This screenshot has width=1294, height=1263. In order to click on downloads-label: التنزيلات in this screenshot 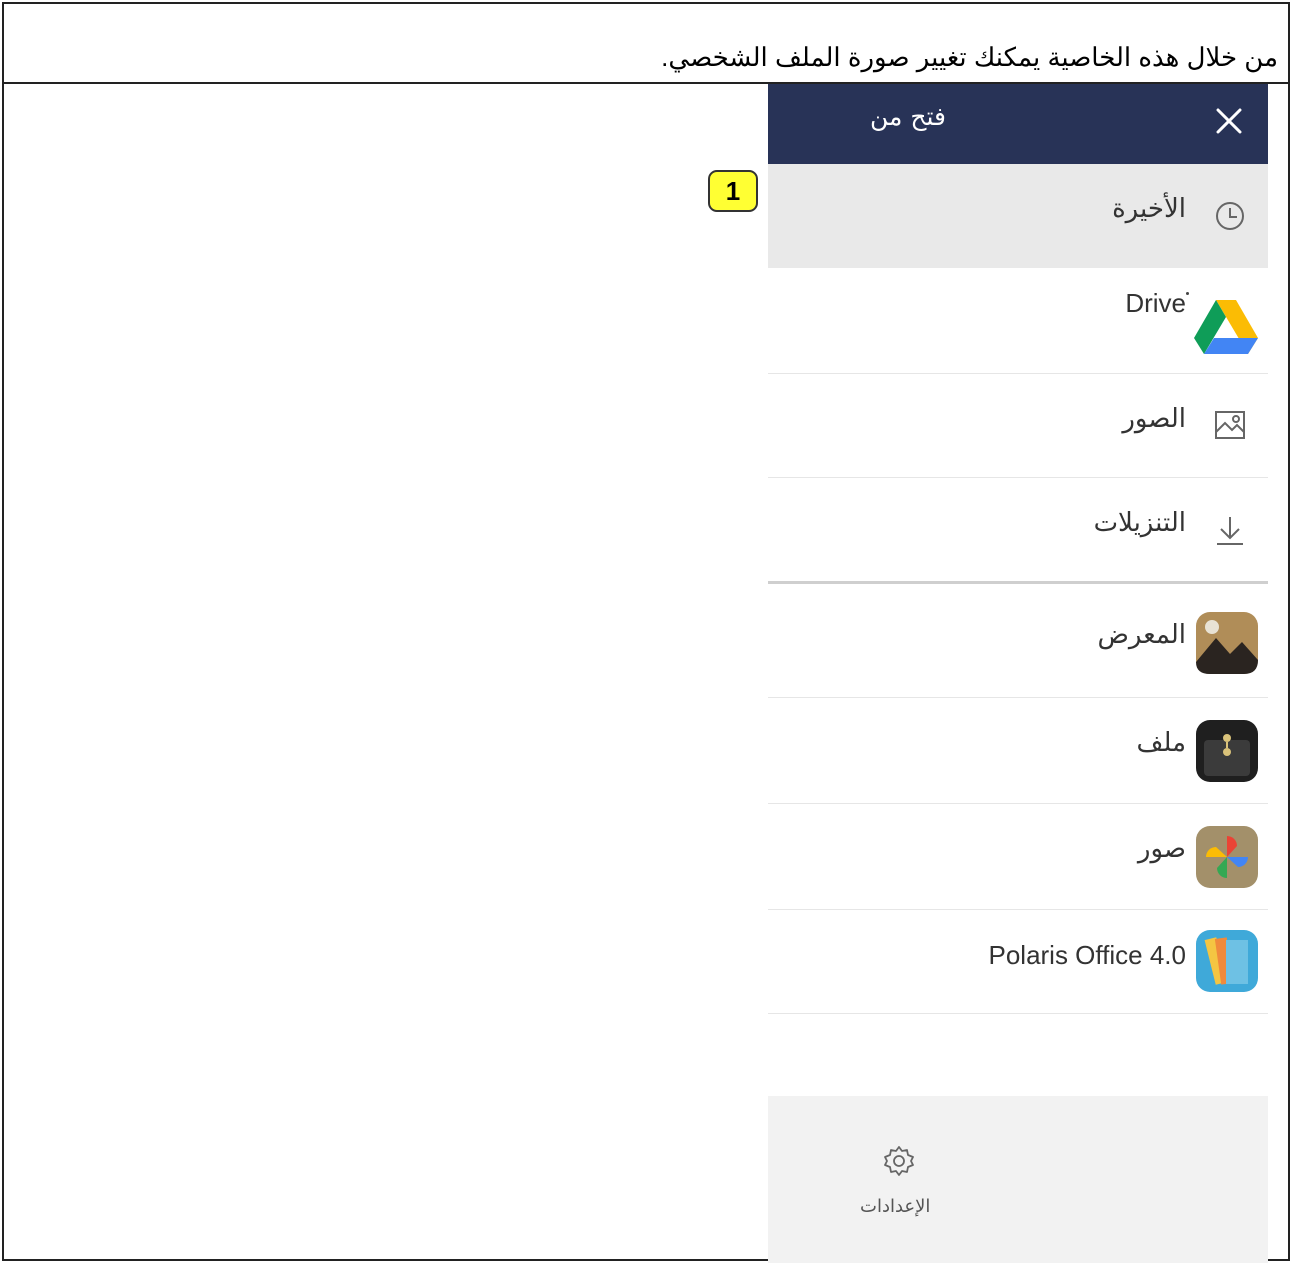, I will do `click(1139, 523)`.